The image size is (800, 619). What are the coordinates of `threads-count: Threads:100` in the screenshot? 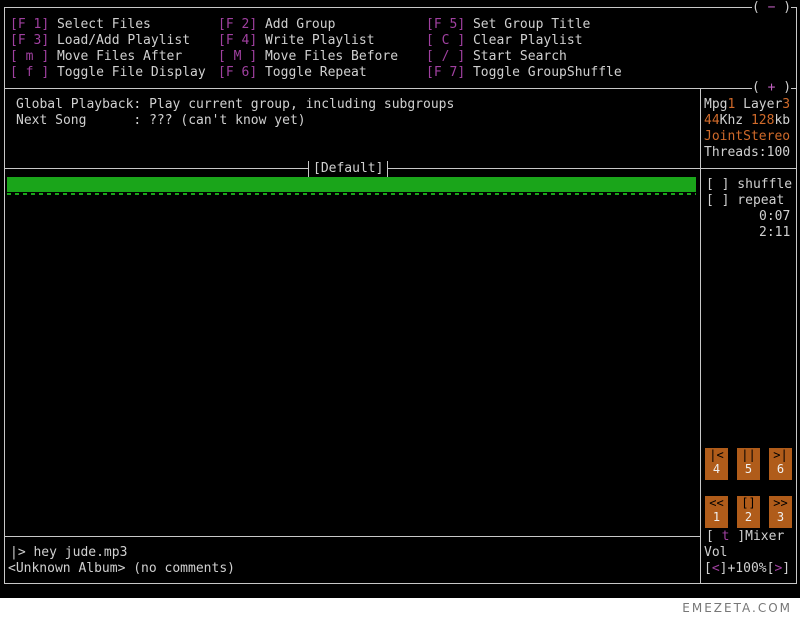 It's located at (747, 152).